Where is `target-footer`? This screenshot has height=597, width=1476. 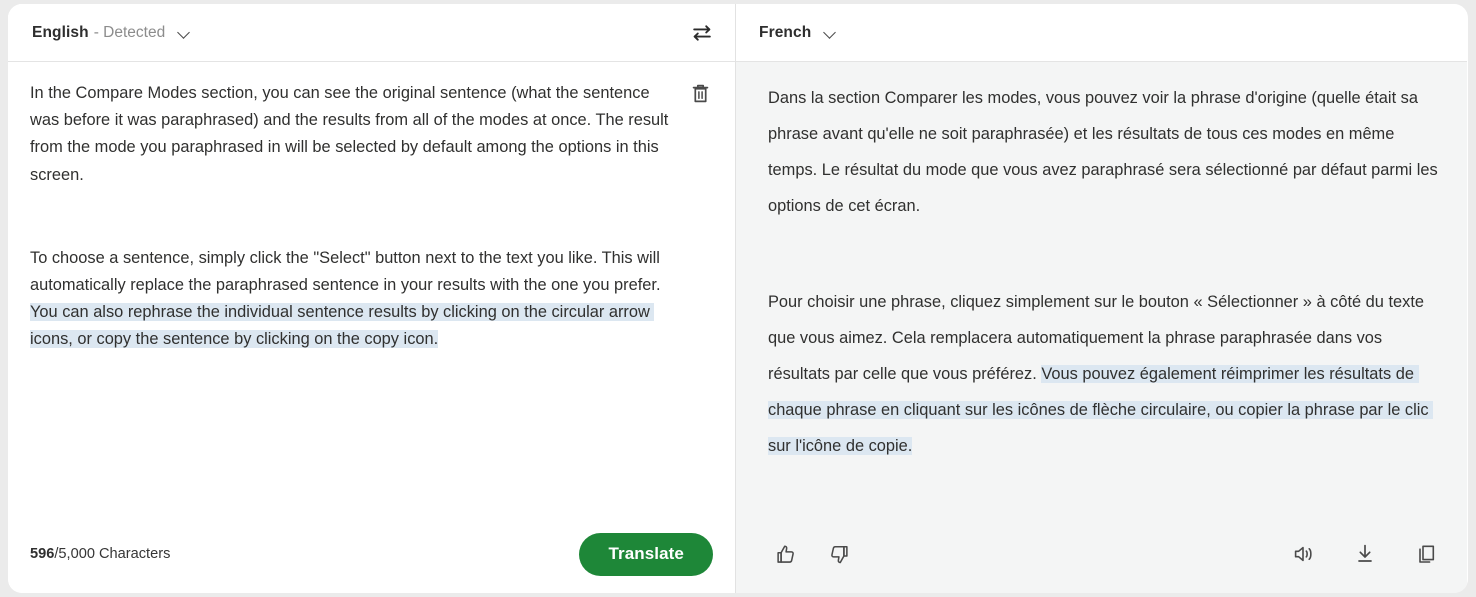
target-footer is located at coordinates (1101, 554).